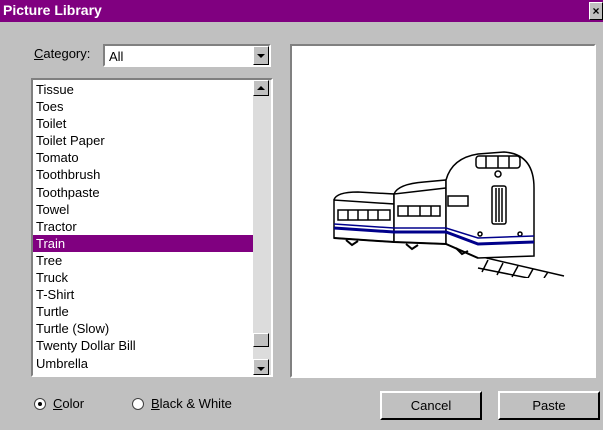 Image resolution: width=603 pixels, height=430 pixels. What do you see at coordinates (143, 277) in the screenshot?
I see `list-item: Truck` at bounding box center [143, 277].